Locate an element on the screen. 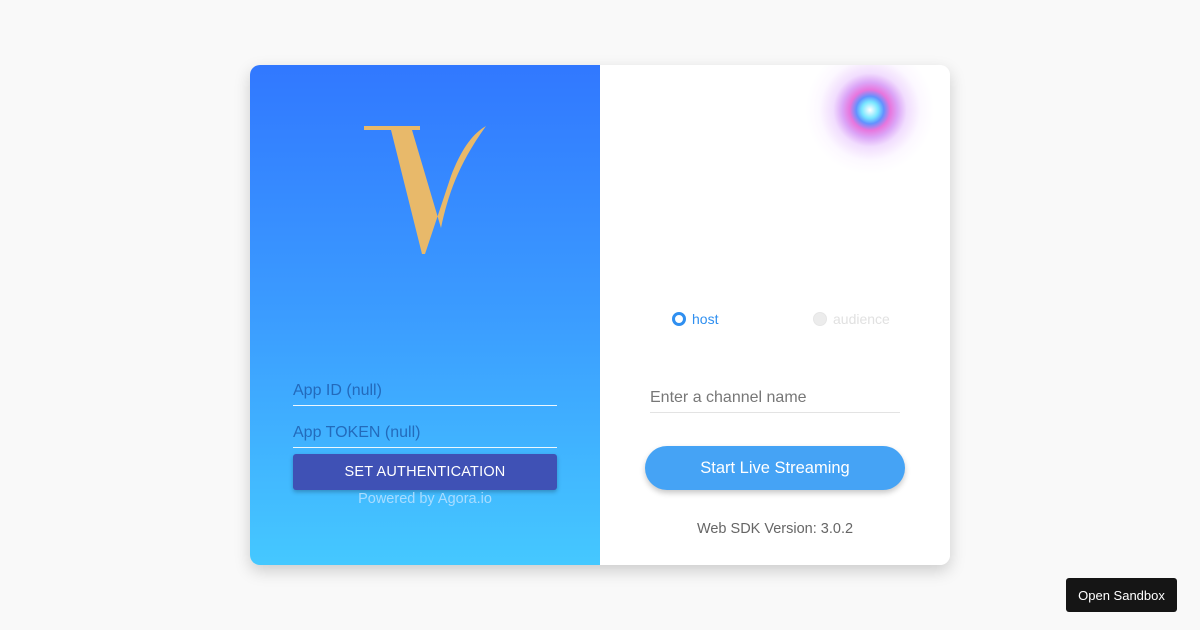 The height and width of the screenshot is (630, 1200). sdk-version-text: Web SDK Version: 3.0.2 is located at coordinates (775, 529).